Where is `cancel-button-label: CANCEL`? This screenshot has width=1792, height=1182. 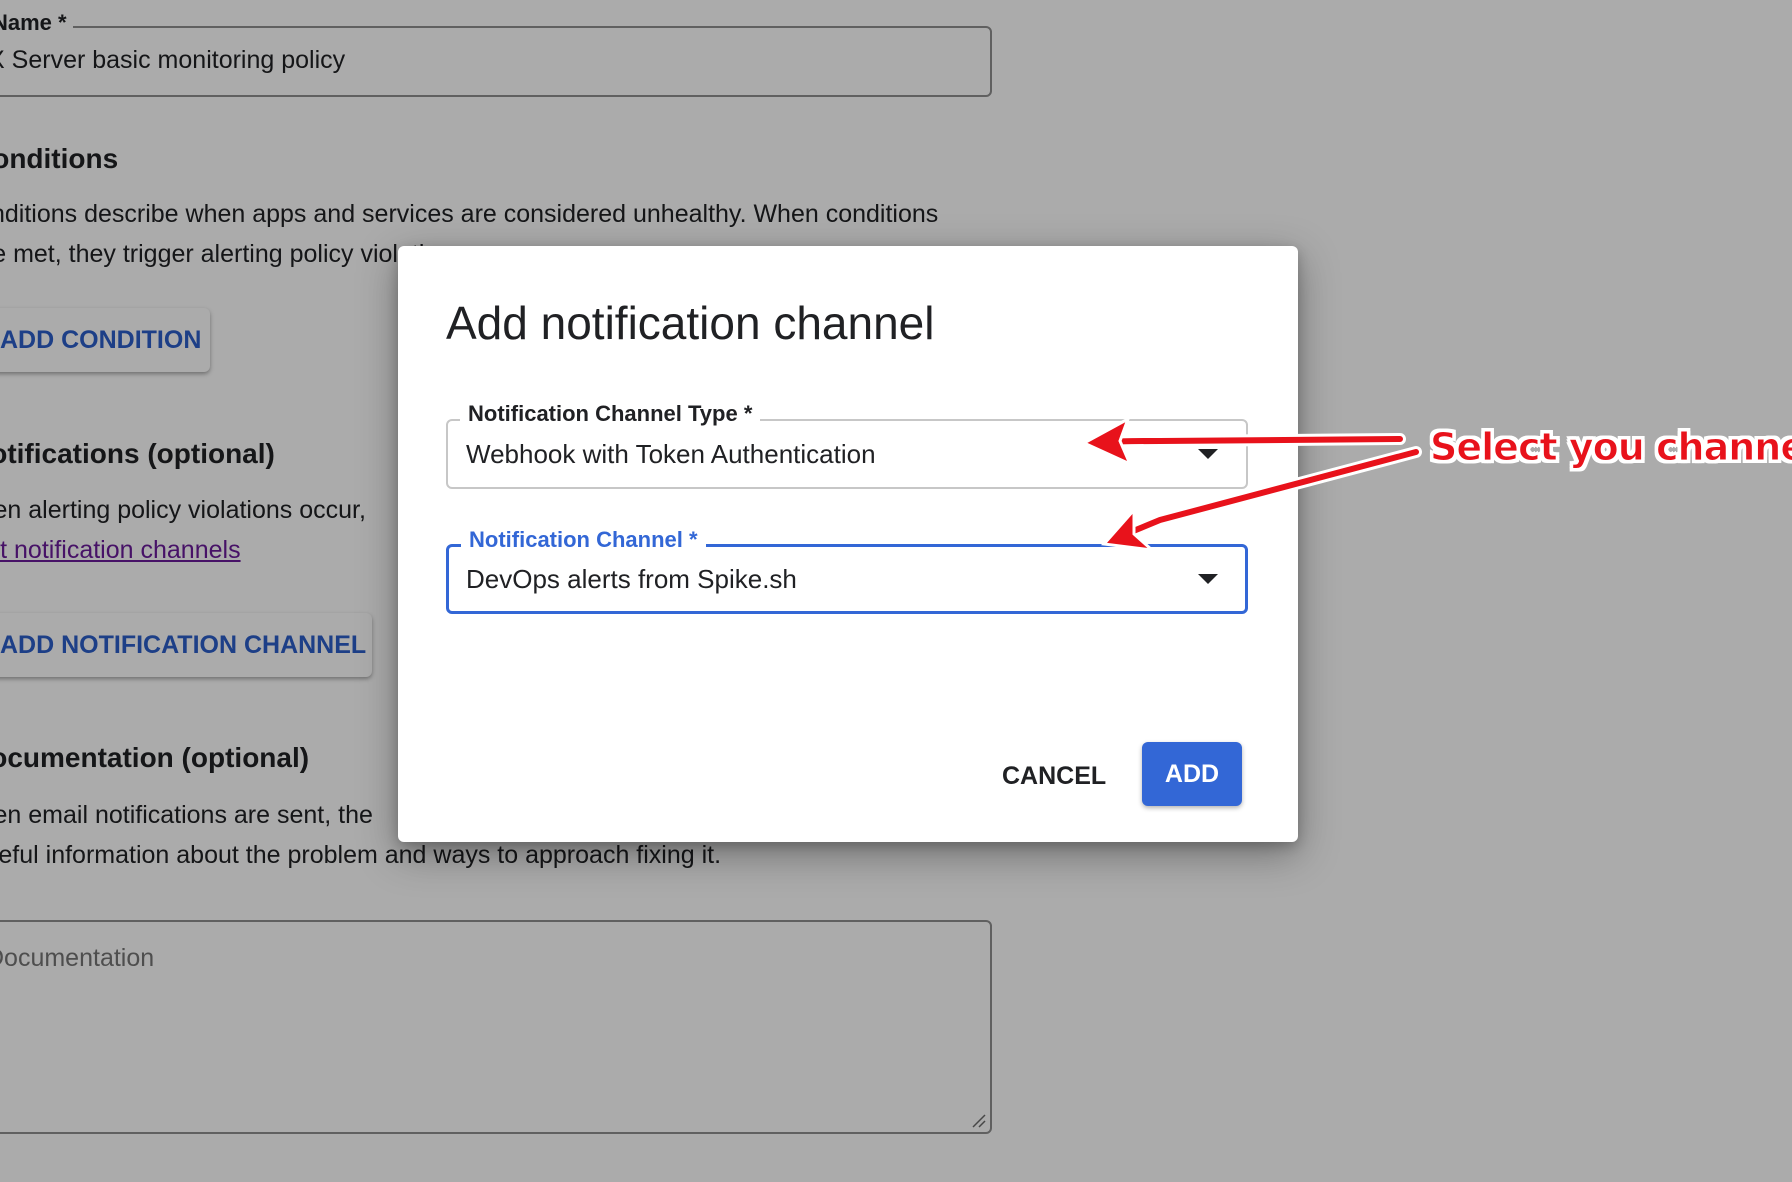
cancel-button-label: CANCEL is located at coordinates (1054, 775).